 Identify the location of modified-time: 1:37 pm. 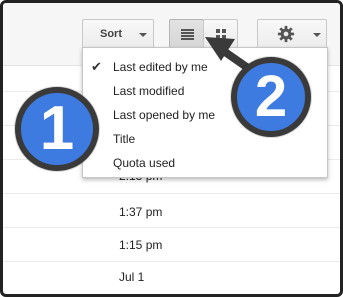
(141, 212).